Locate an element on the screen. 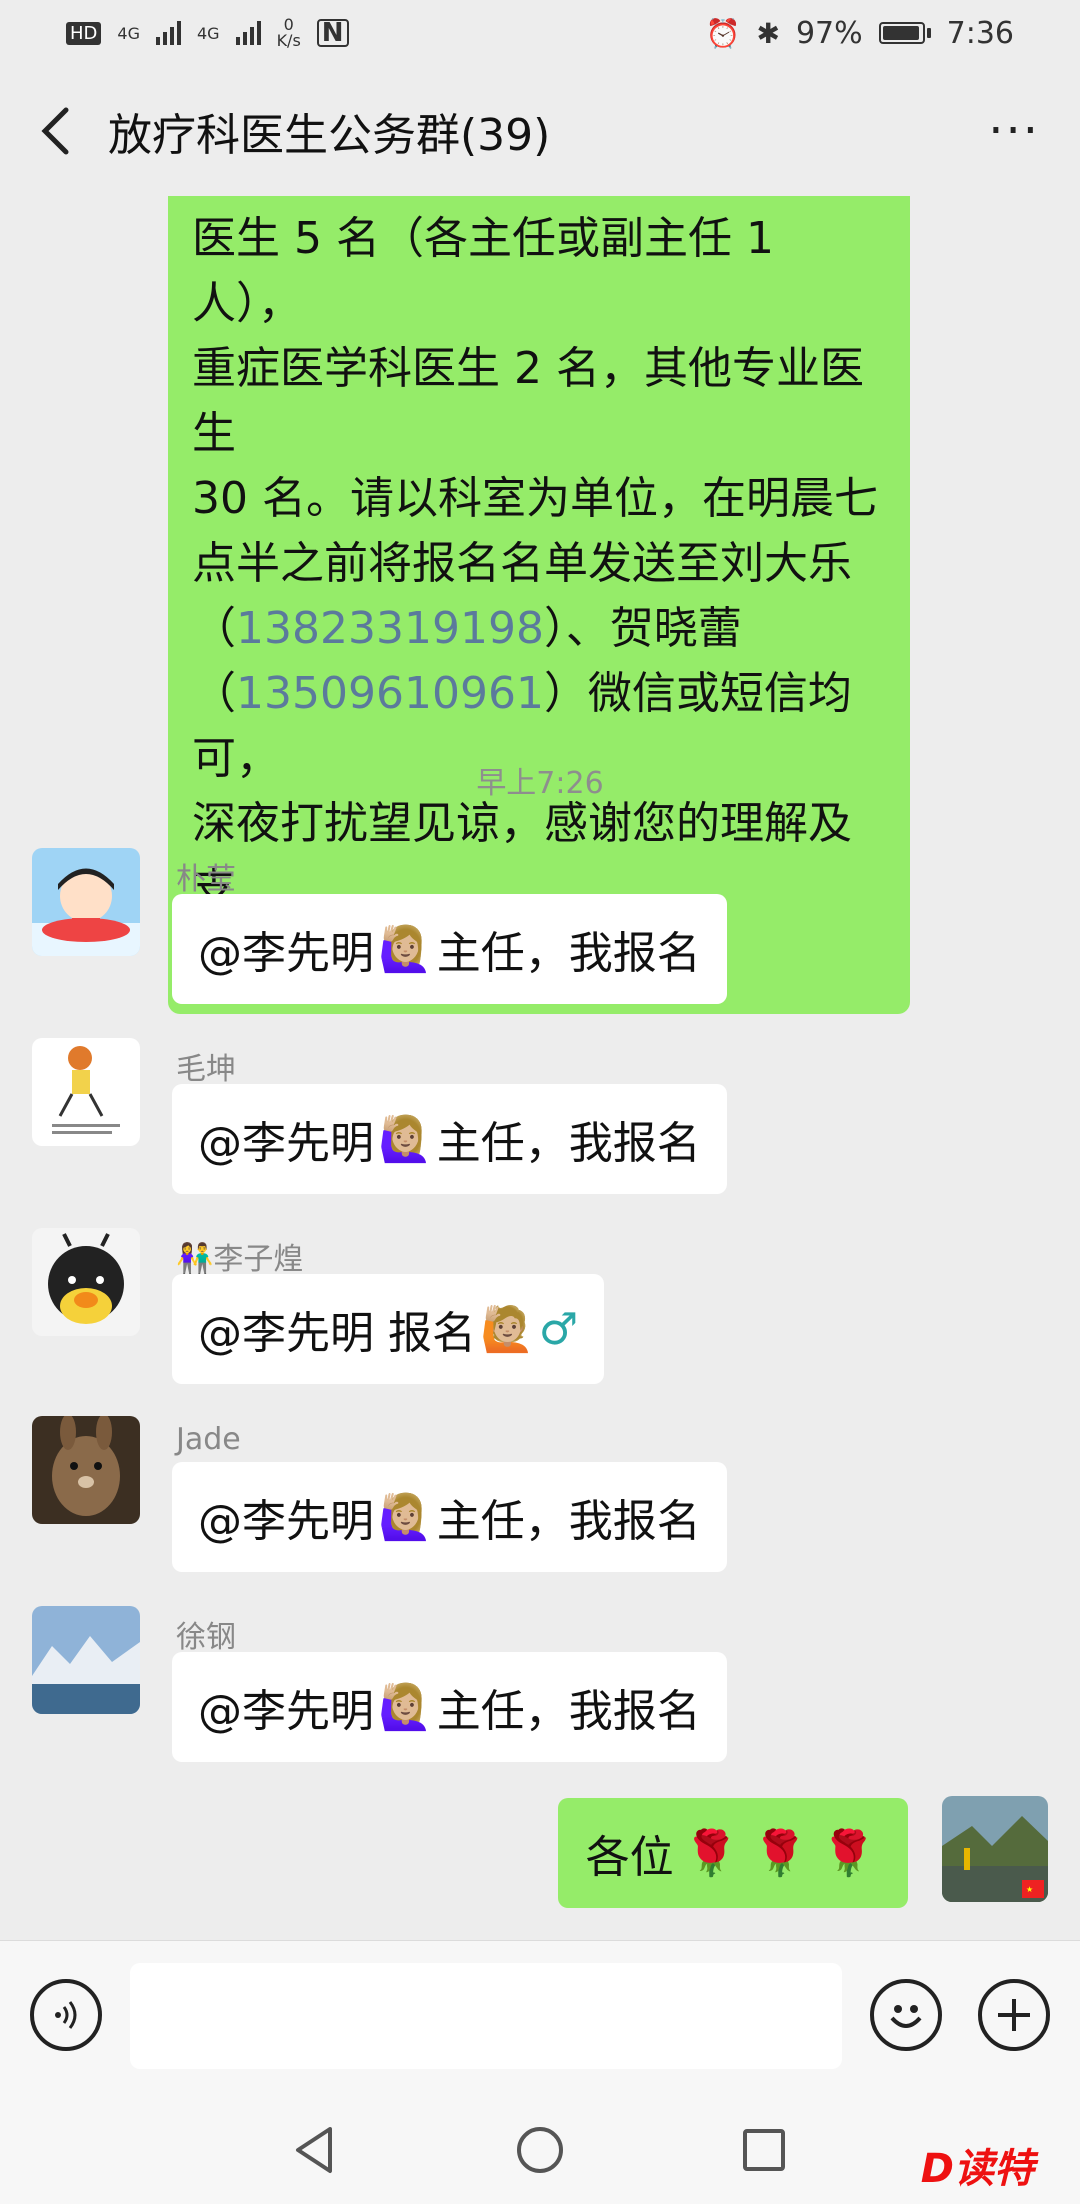 The width and height of the screenshot is (1080, 2204). battery-icon is located at coordinates (904, 33).